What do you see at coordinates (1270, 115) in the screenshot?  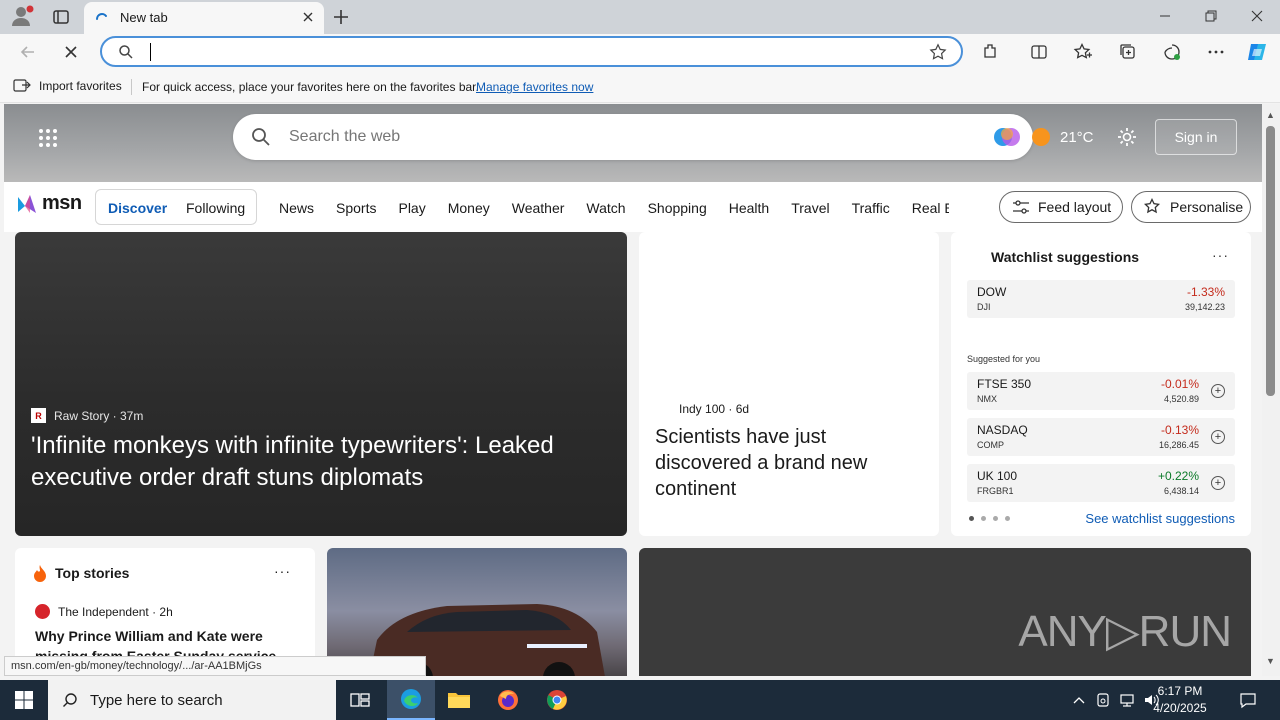 I see `scroll-up-icon: ▲` at bounding box center [1270, 115].